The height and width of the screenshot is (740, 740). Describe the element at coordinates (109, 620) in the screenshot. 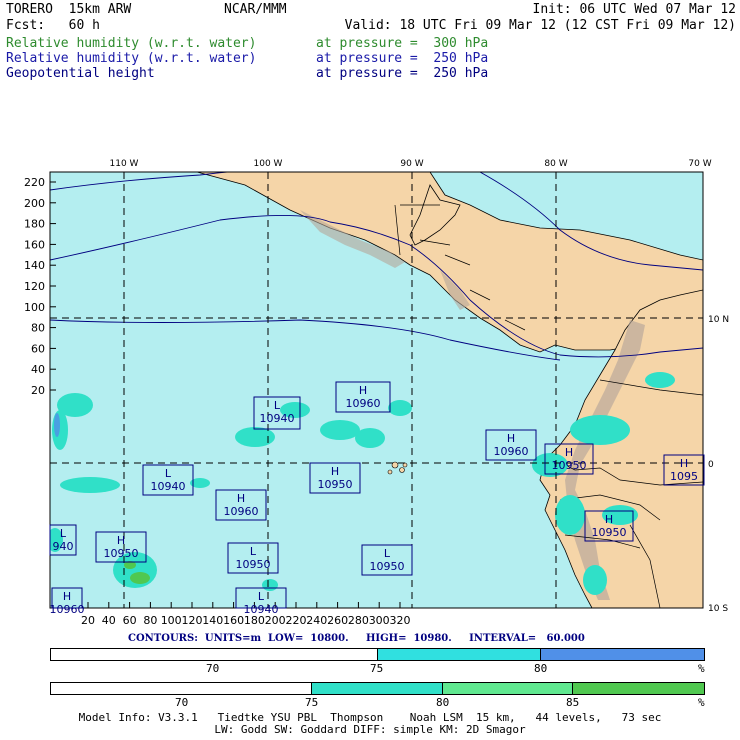

I see `x-tick-label: 40` at that location.